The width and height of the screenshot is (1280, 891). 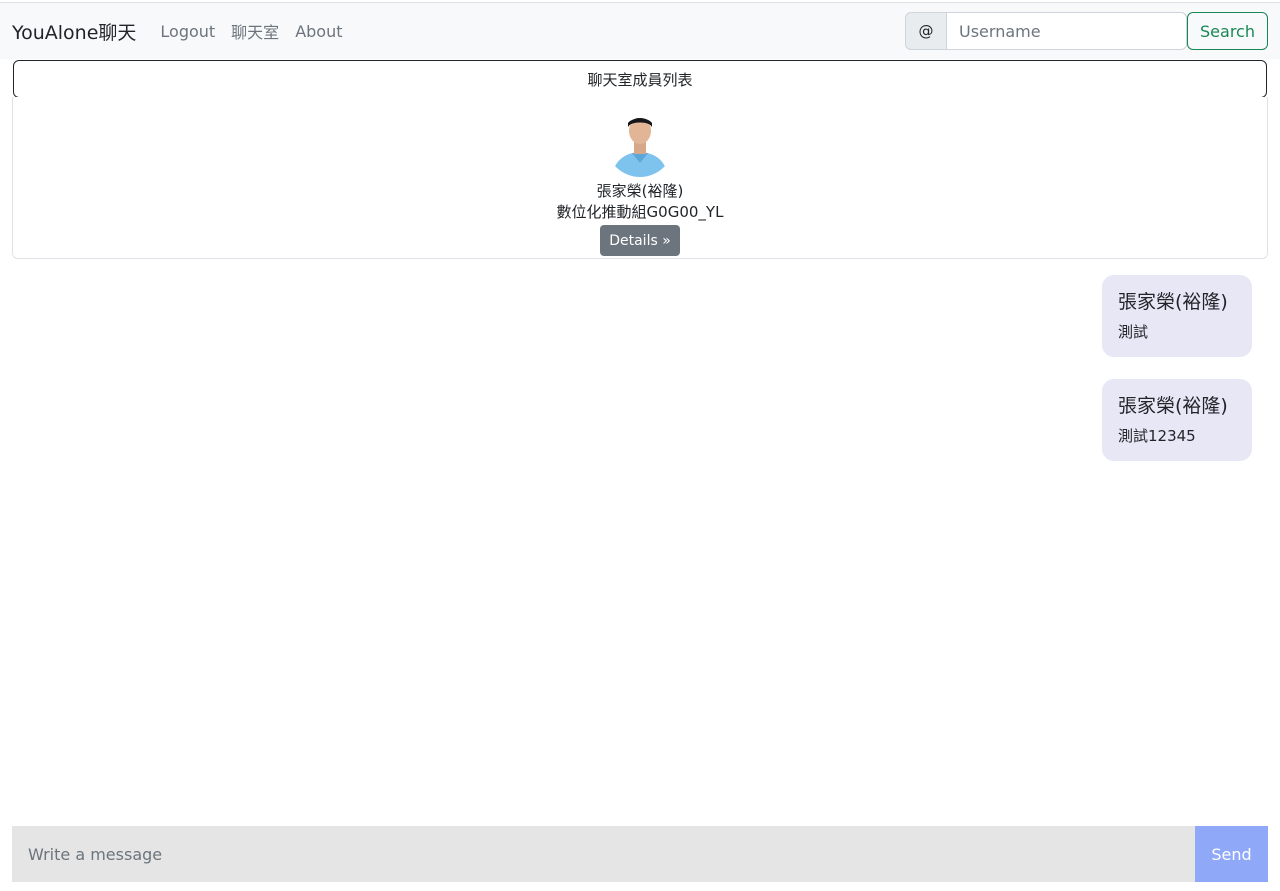 I want to click on message-composer: Send, so click(x=640, y=854).